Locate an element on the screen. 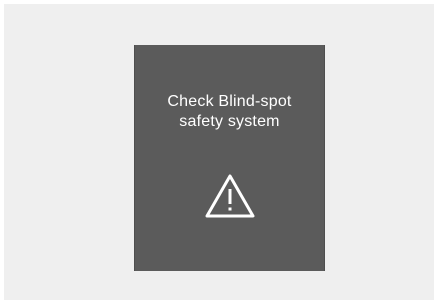 The image size is (438, 306). warning-message-line-2: safety system is located at coordinates (229, 121).